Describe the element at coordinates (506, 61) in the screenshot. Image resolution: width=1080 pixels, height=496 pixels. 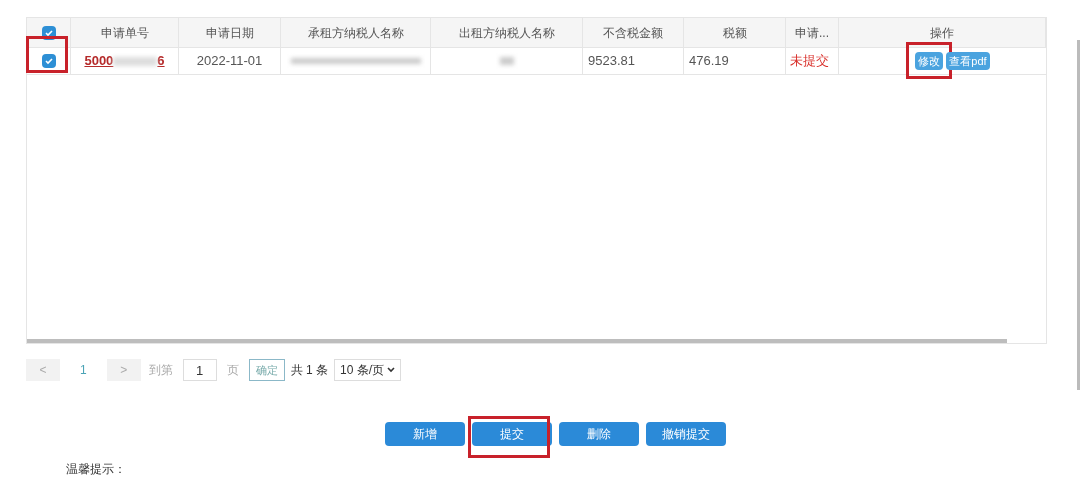
I see `redacted-block` at that location.